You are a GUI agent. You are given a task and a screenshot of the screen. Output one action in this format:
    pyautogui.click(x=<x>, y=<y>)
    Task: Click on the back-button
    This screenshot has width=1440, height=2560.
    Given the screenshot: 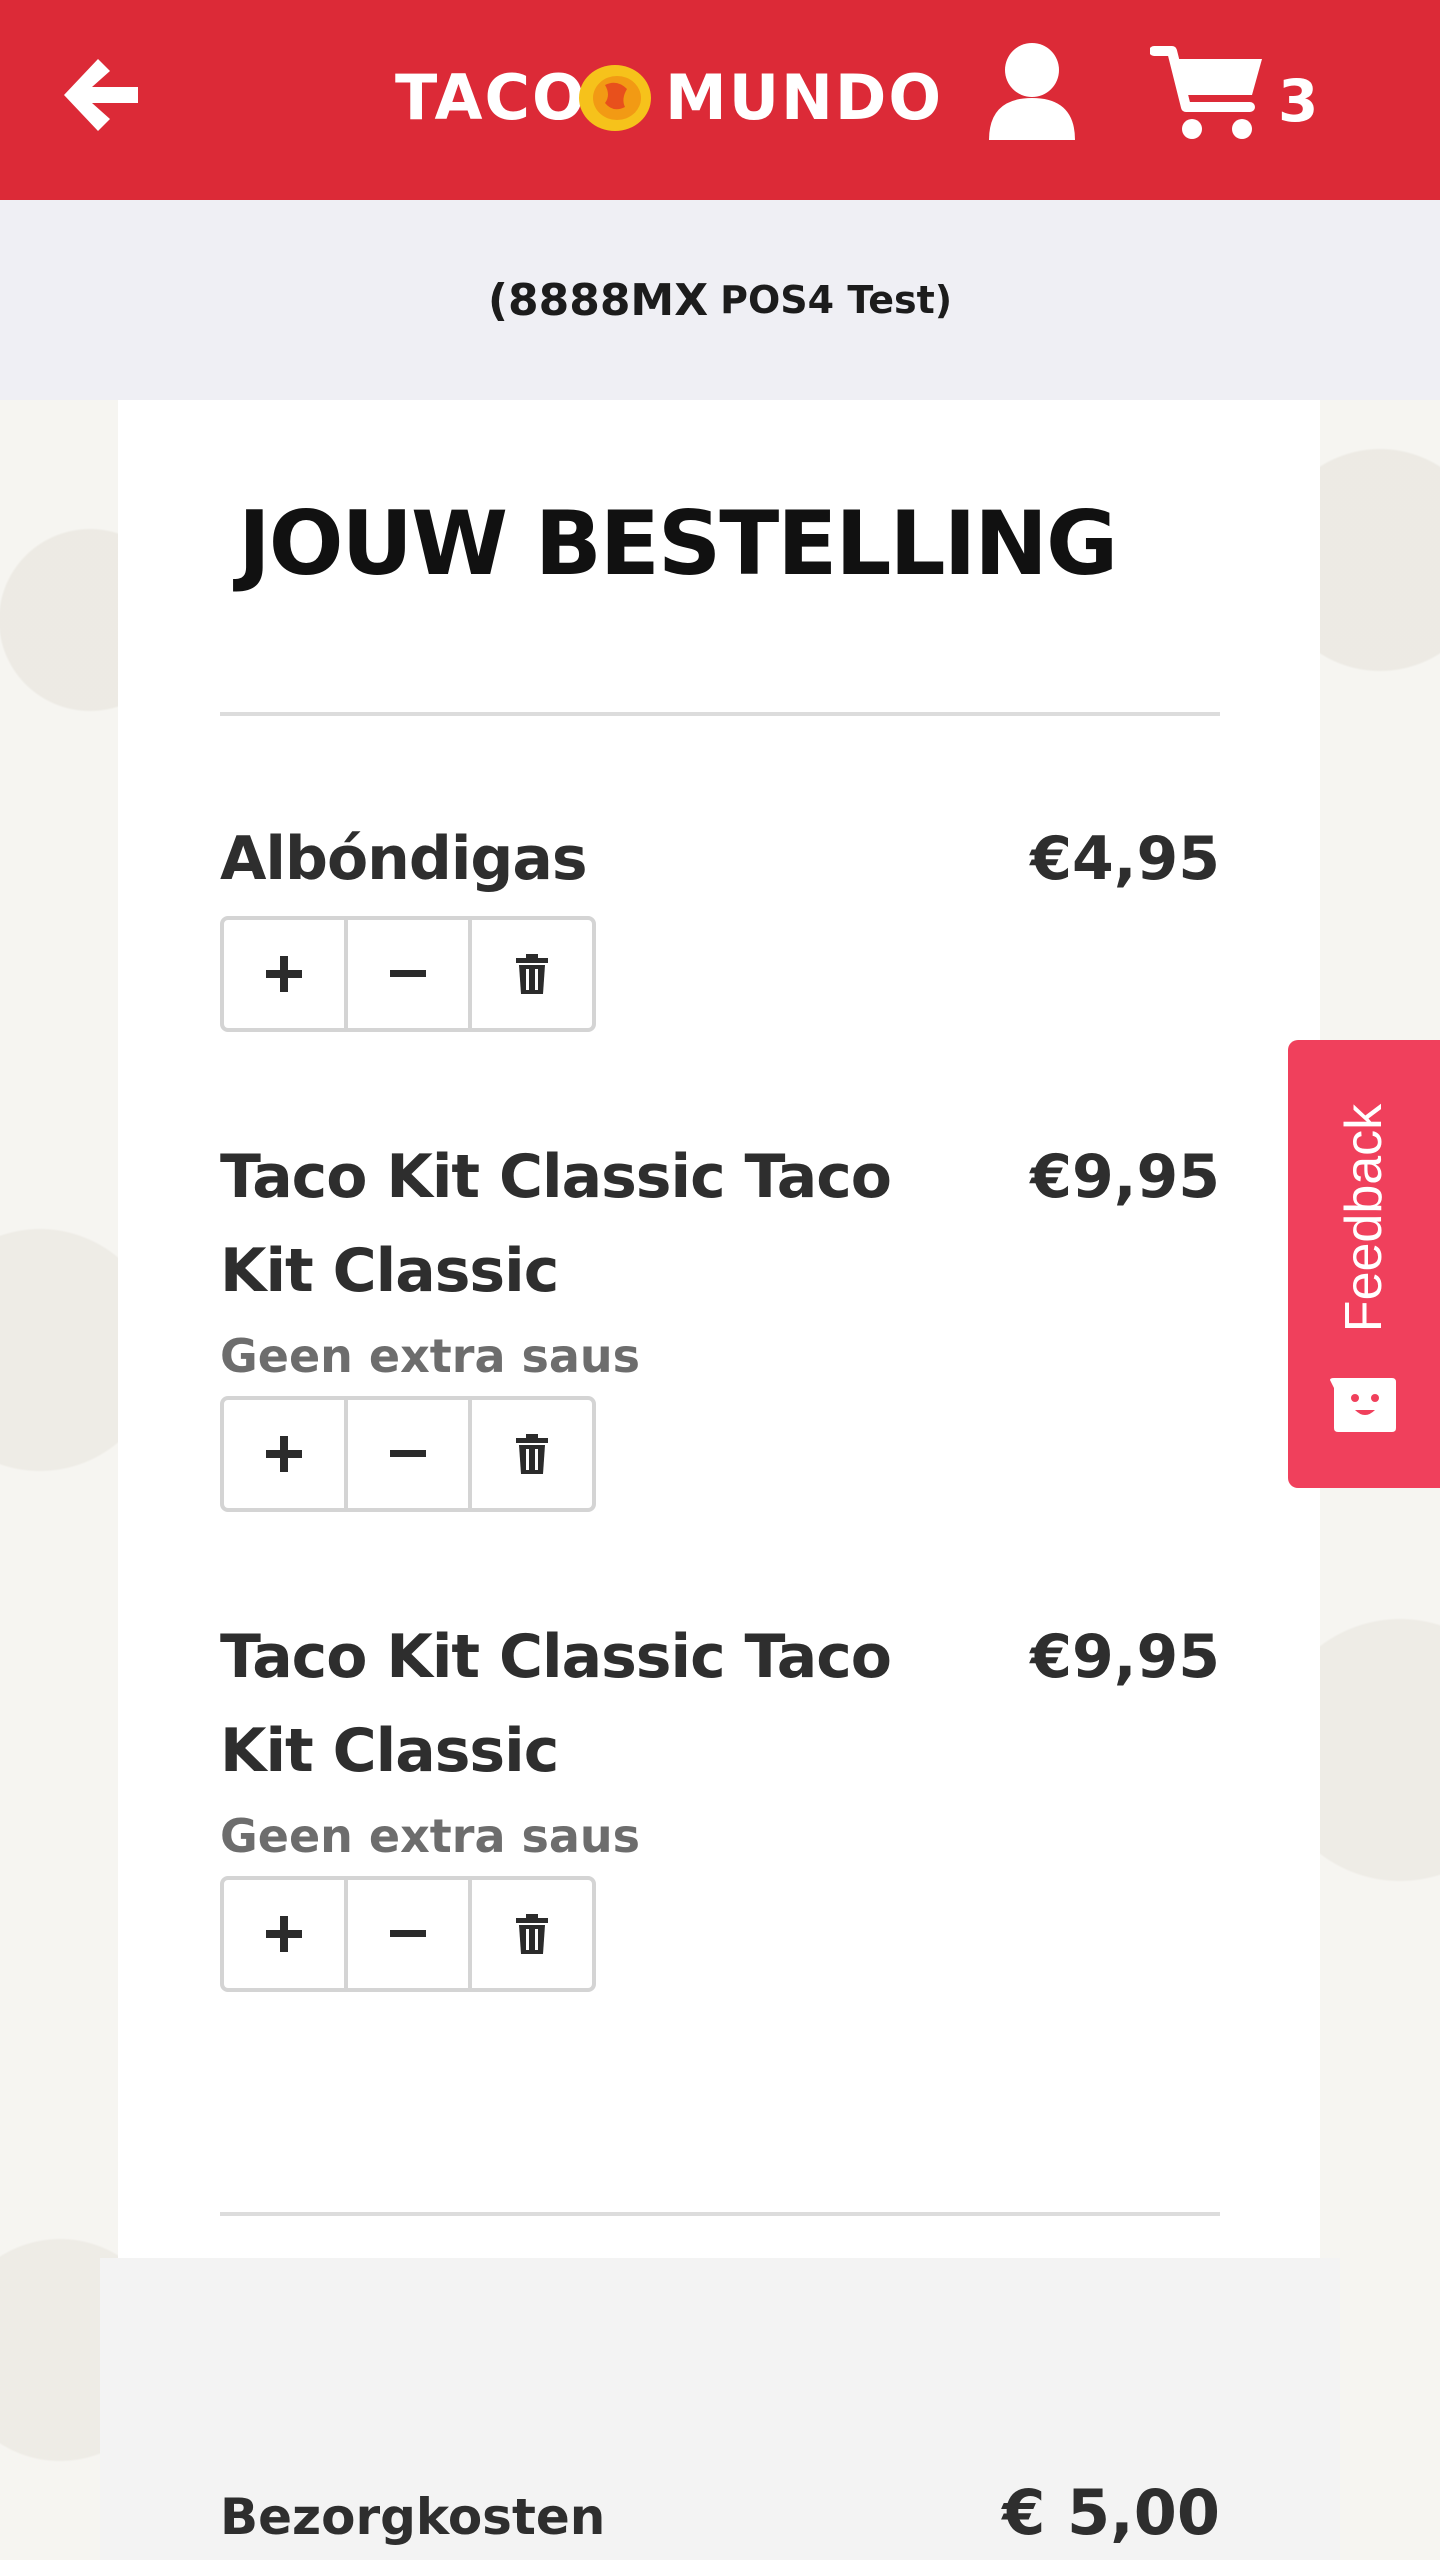 What is the action you would take?
    pyautogui.click(x=100, y=95)
    